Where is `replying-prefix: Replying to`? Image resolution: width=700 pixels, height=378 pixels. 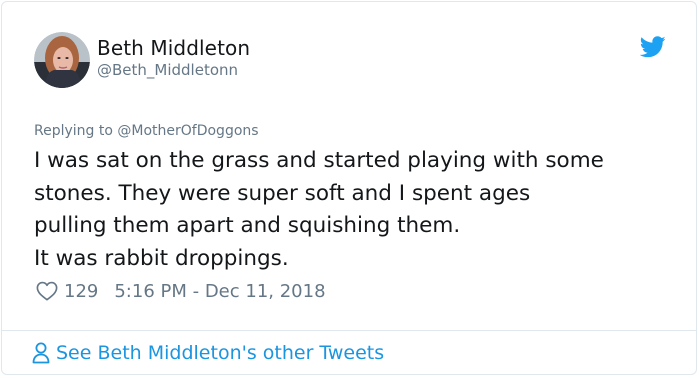
replying-prefix: Replying to is located at coordinates (76, 131).